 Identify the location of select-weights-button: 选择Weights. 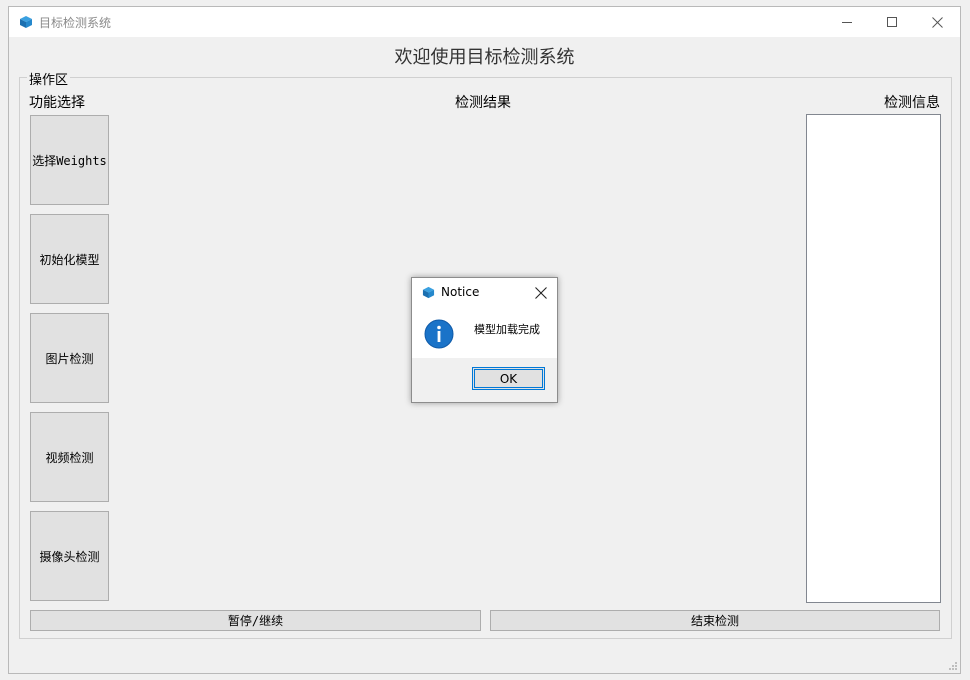
(69, 160).